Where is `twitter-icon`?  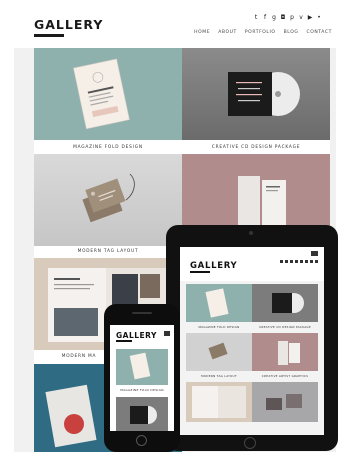
twitter-icon is located at coordinates (281, 261).